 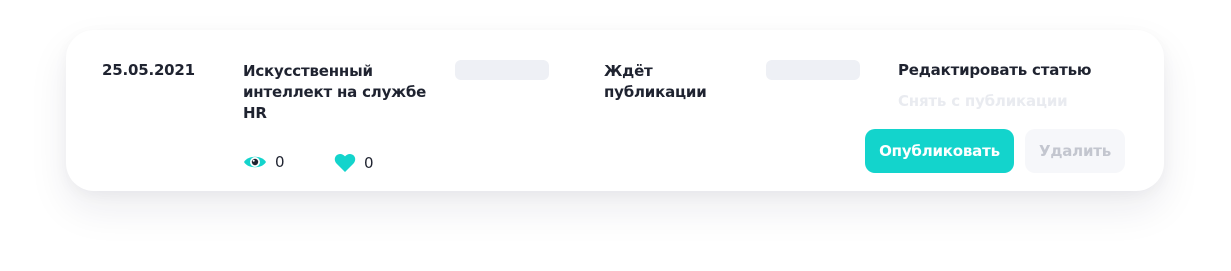 What do you see at coordinates (939, 151) in the screenshot?
I see `publish-button: Опубликовать` at bounding box center [939, 151].